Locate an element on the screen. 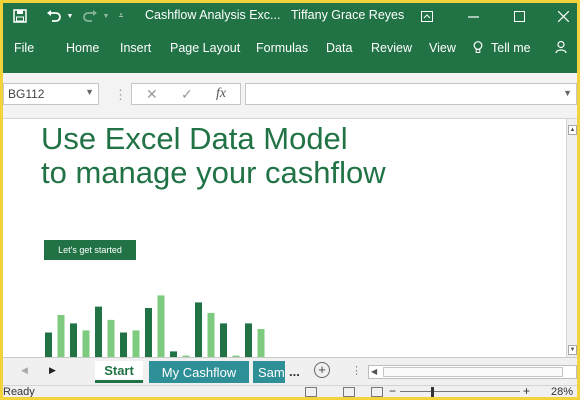  page-layout-view-icon is located at coordinates (349, 392).